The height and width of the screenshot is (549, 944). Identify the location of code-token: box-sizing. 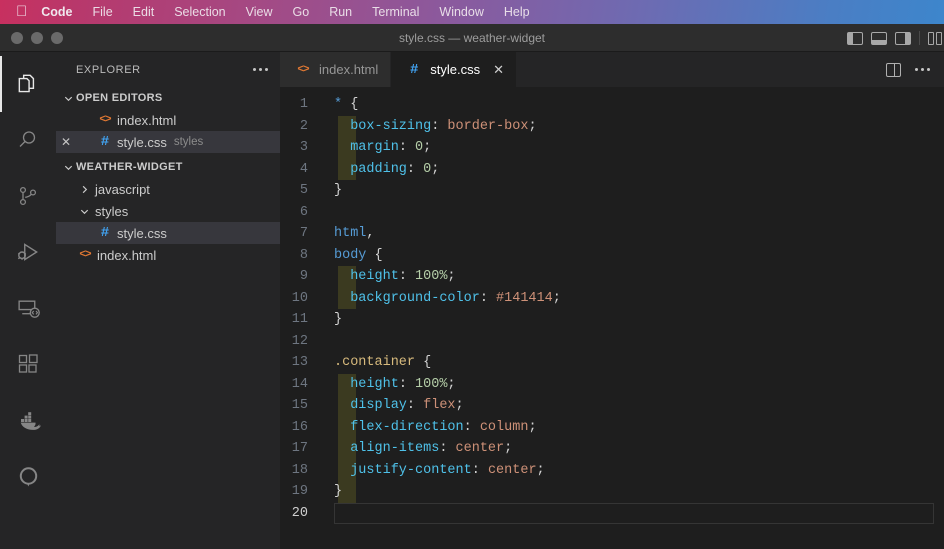
(391, 126).